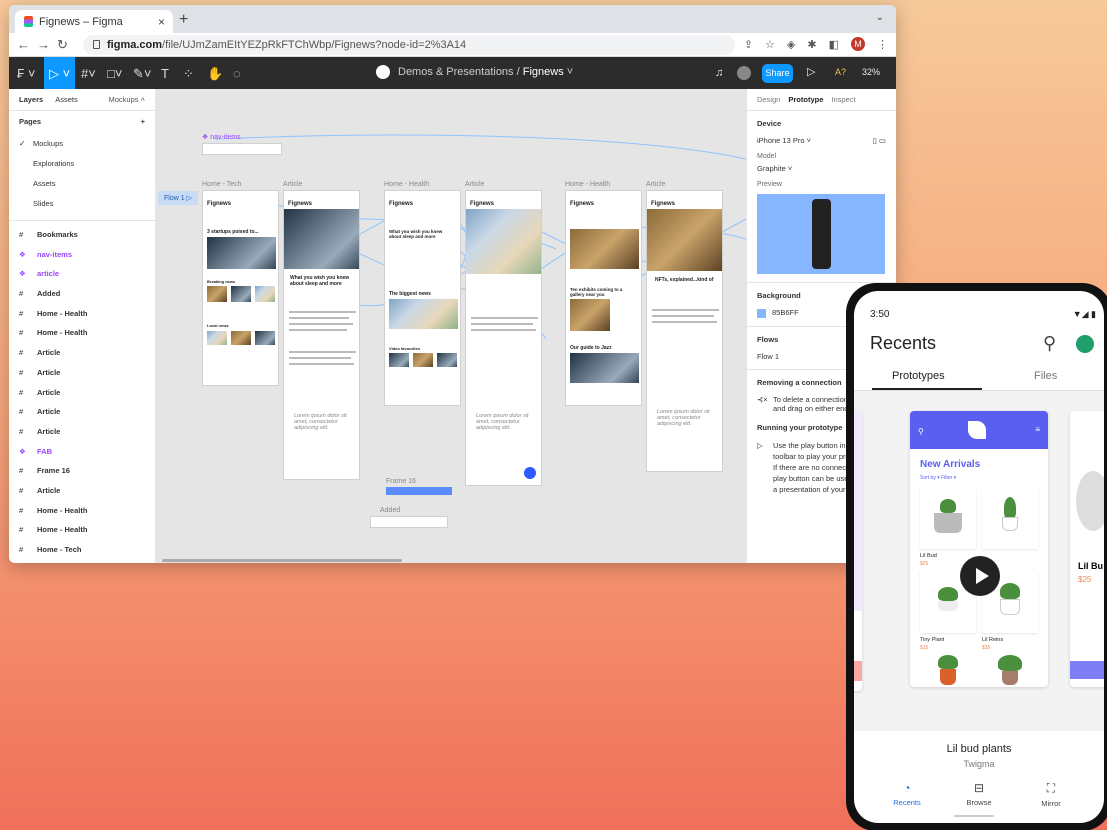 This screenshot has height=830, width=1107. What do you see at coordinates (871, 72) in the screenshot?
I see `zoom-level: 32%` at bounding box center [871, 72].